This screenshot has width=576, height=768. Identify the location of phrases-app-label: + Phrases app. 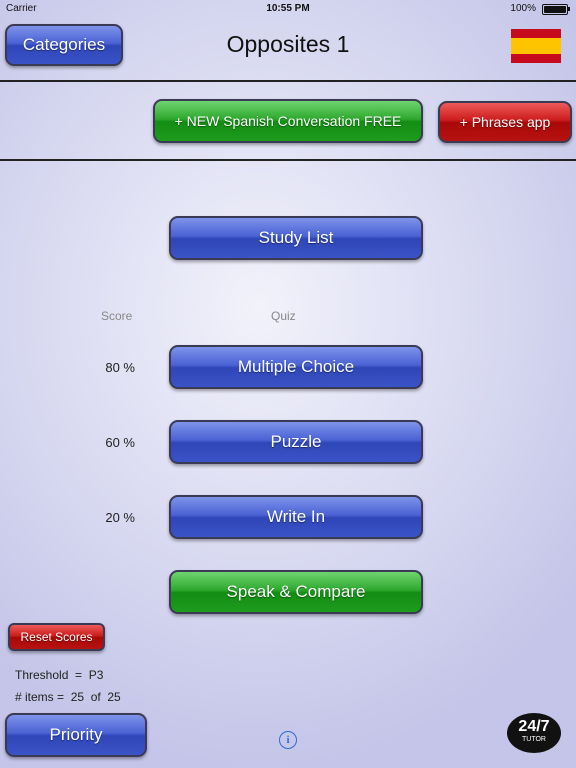
(505, 122).